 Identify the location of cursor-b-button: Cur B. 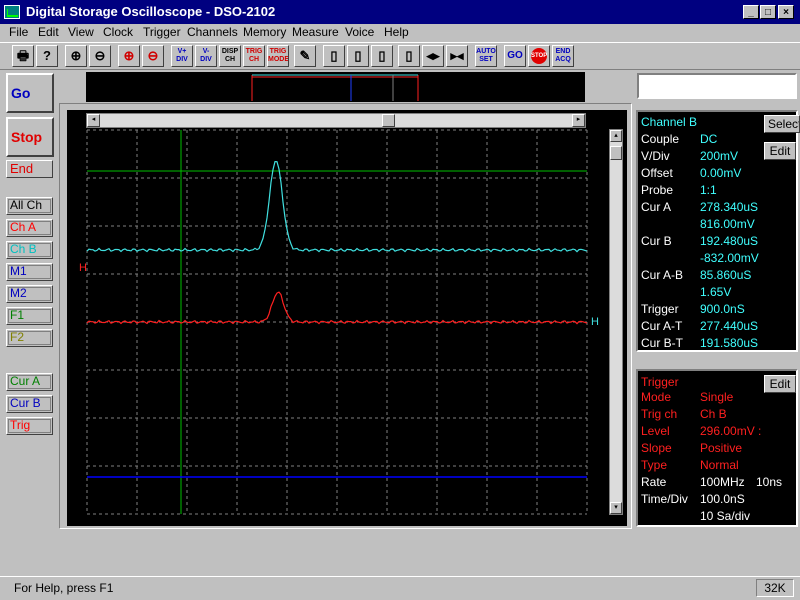
(29, 404).